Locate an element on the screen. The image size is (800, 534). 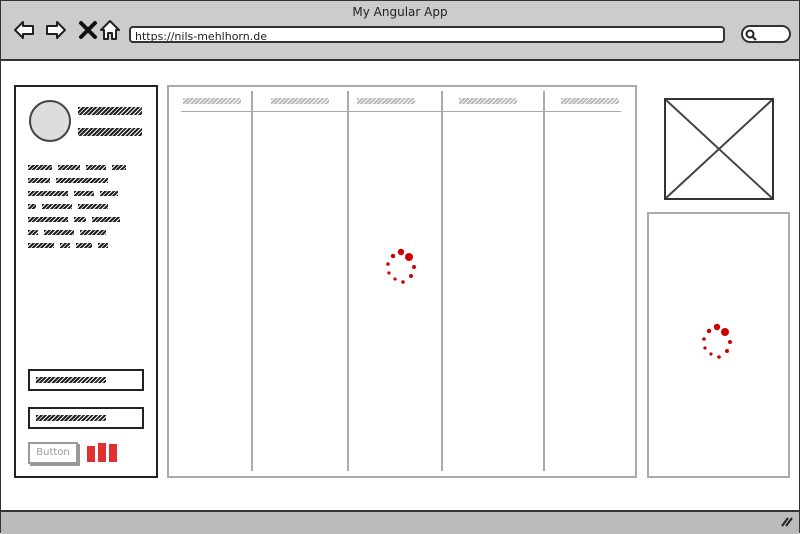
side-panel is located at coordinates (718, 345).